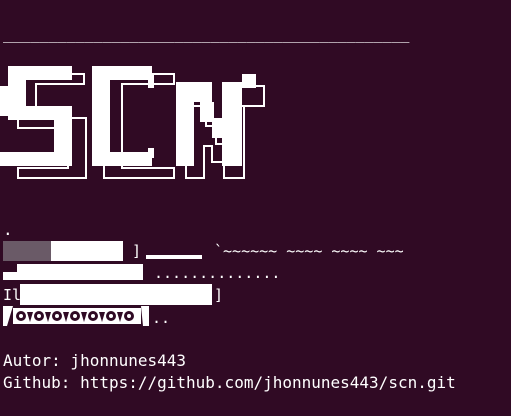 The image size is (511, 416). What do you see at coordinates (219, 295) in the screenshot?
I see `hull-right-bracket: ]` at bounding box center [219, 295].